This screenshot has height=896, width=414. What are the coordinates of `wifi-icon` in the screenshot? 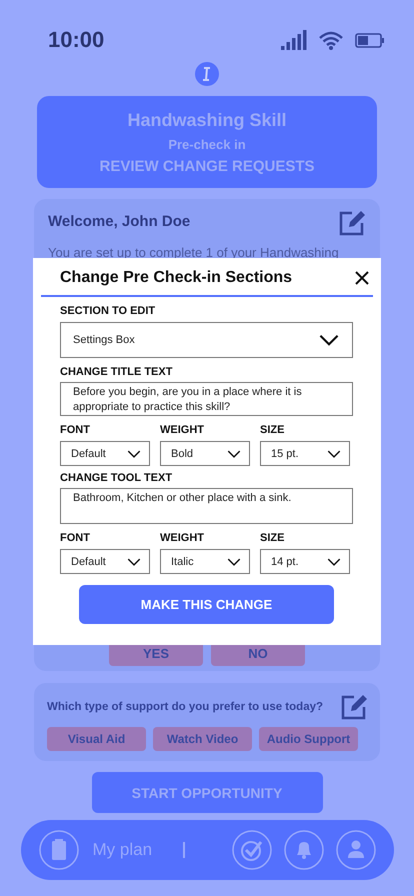 It's located at (331, 40).